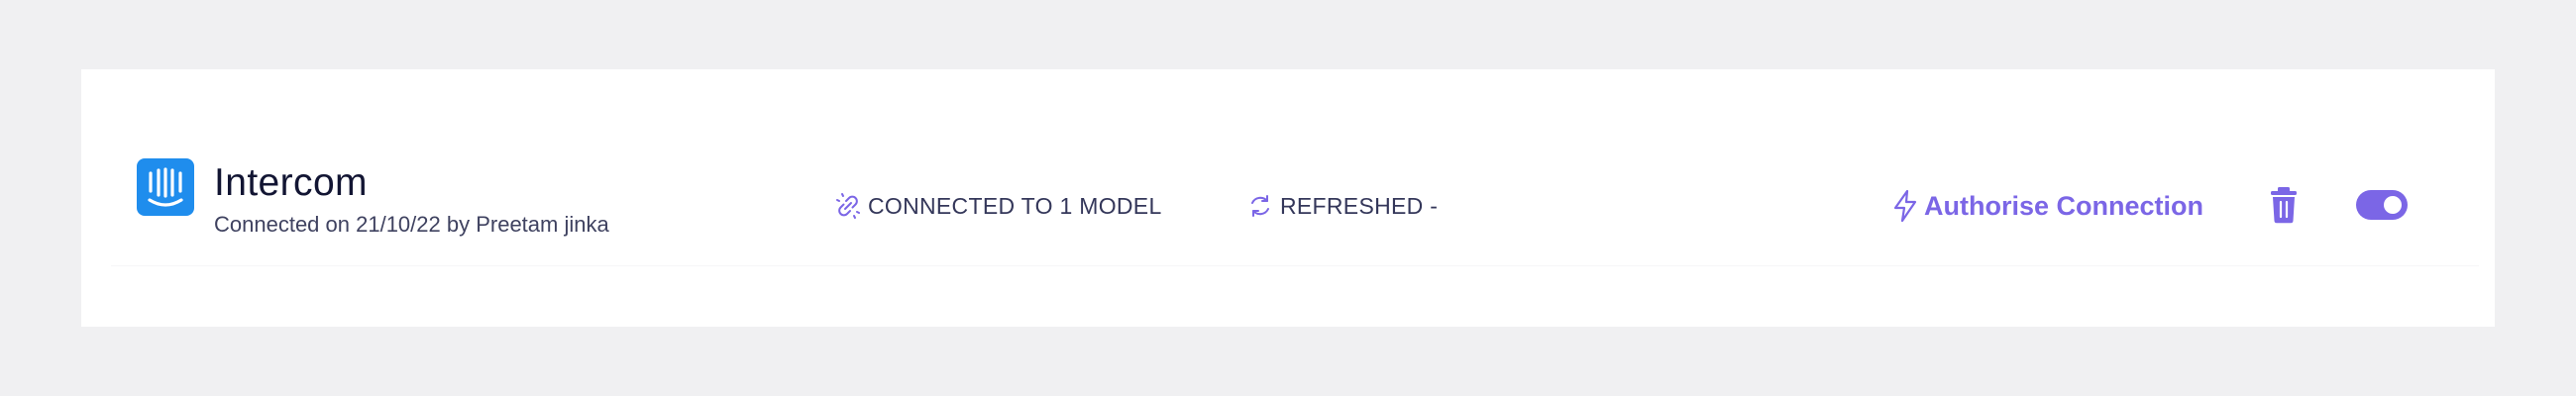 The height and width of the screenshot is (396, 2576). I want to click on authorise-connection-button: Authorise Connection, so click(2048, 206).